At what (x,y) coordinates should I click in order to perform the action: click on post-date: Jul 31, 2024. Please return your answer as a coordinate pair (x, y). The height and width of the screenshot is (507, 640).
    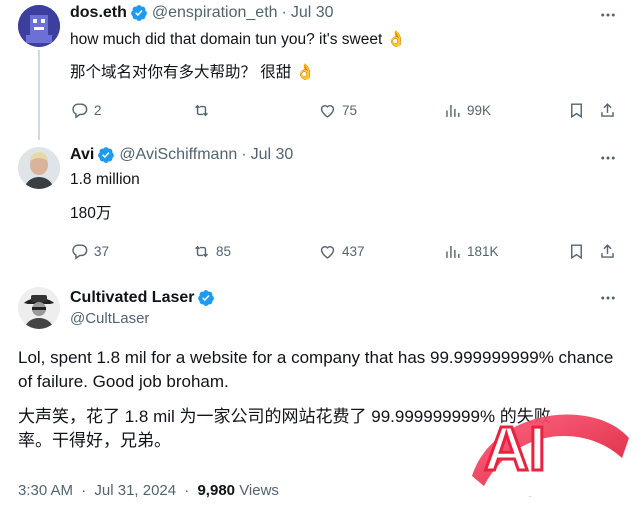
    Looking at the image, I should click on (135, 490).